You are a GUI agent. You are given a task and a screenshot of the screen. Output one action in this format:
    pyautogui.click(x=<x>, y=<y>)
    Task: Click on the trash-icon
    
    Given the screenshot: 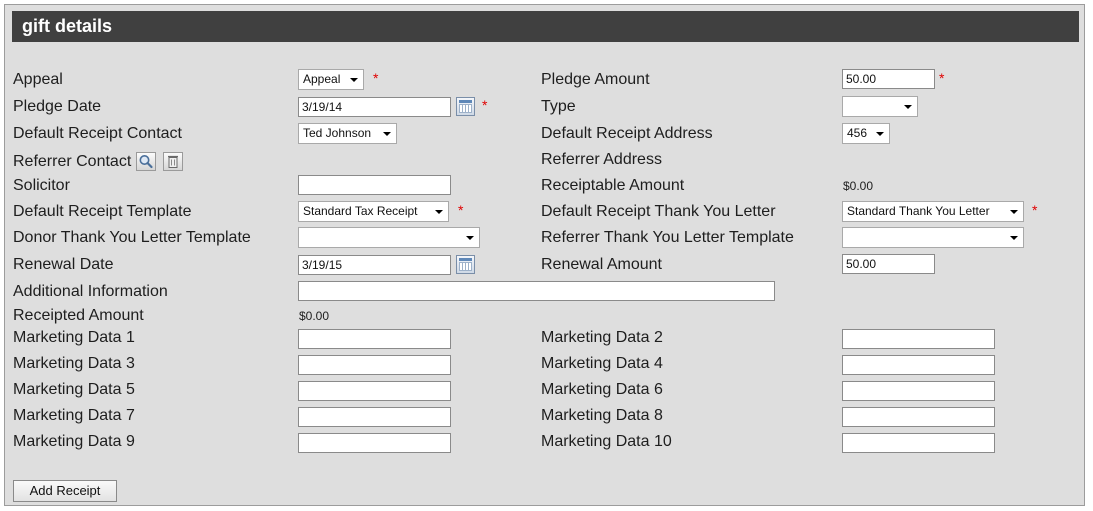 What is the action you would take?
    pyautogui.click(x=173, y=161)
    